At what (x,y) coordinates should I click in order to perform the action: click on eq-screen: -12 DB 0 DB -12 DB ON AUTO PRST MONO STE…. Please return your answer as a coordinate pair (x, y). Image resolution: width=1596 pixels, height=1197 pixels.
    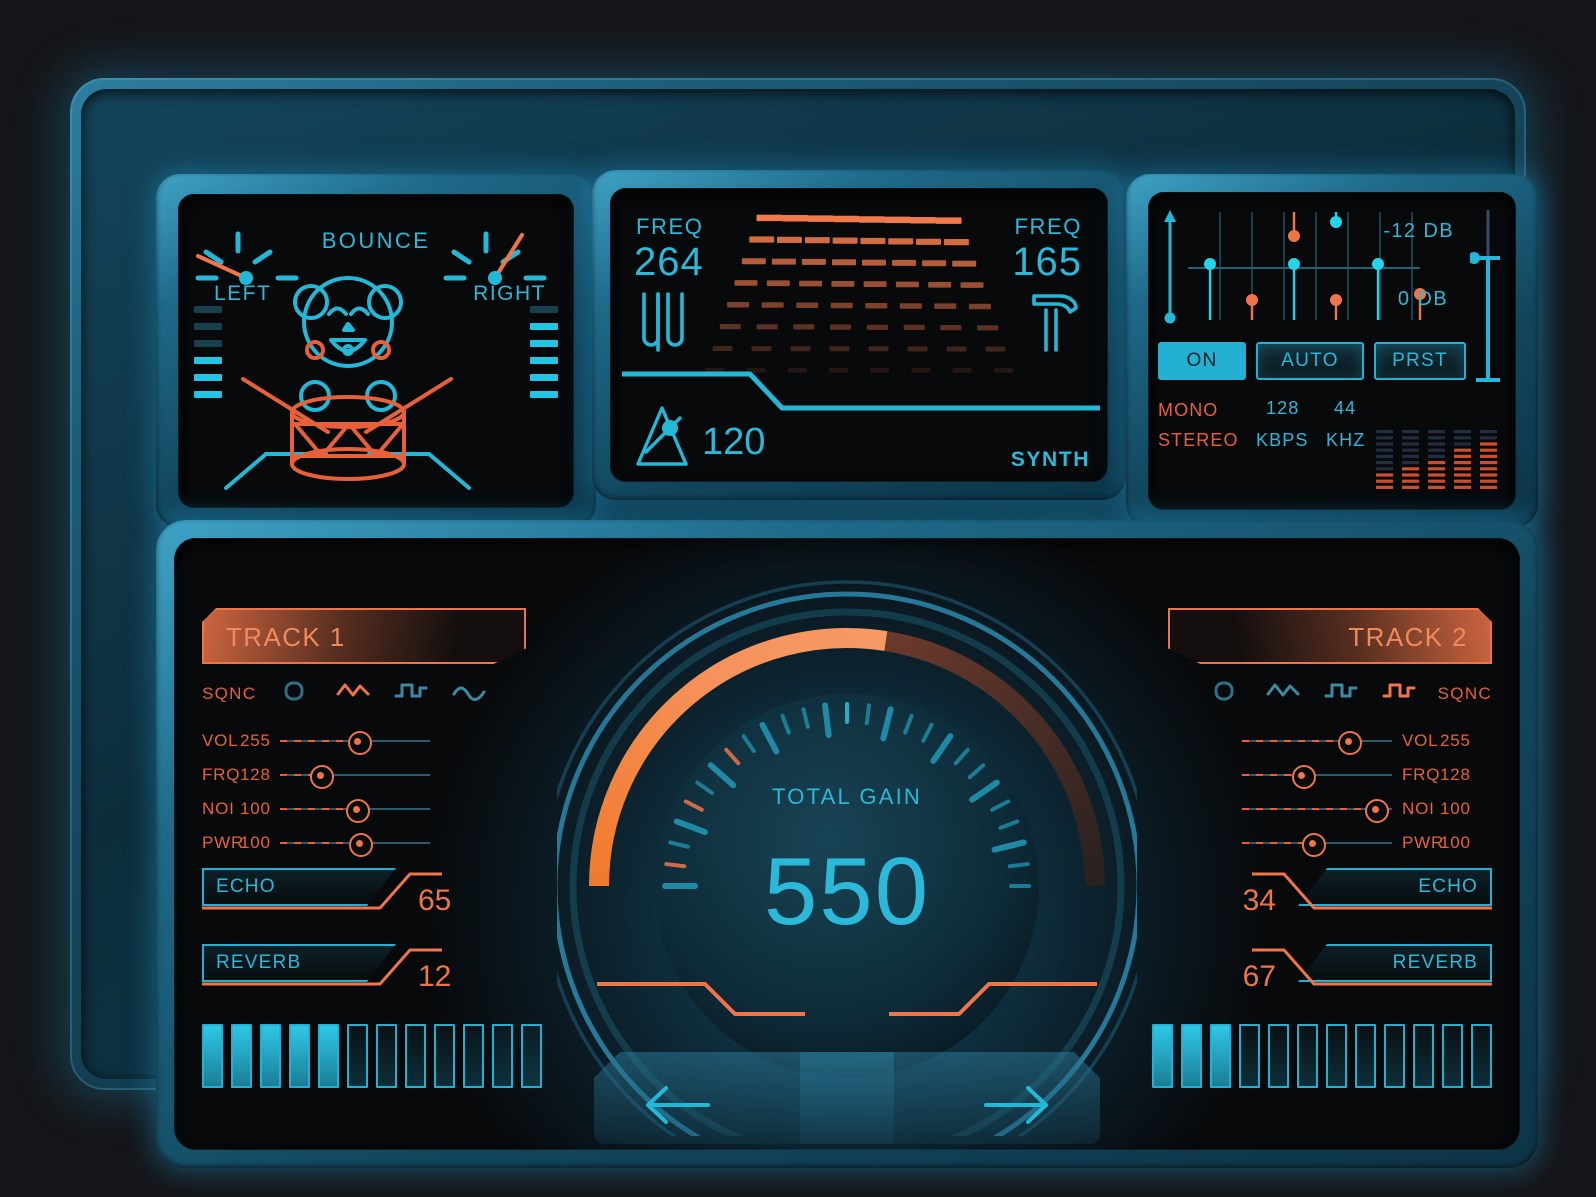
    Looking at the image, I should click on (1332, 351).